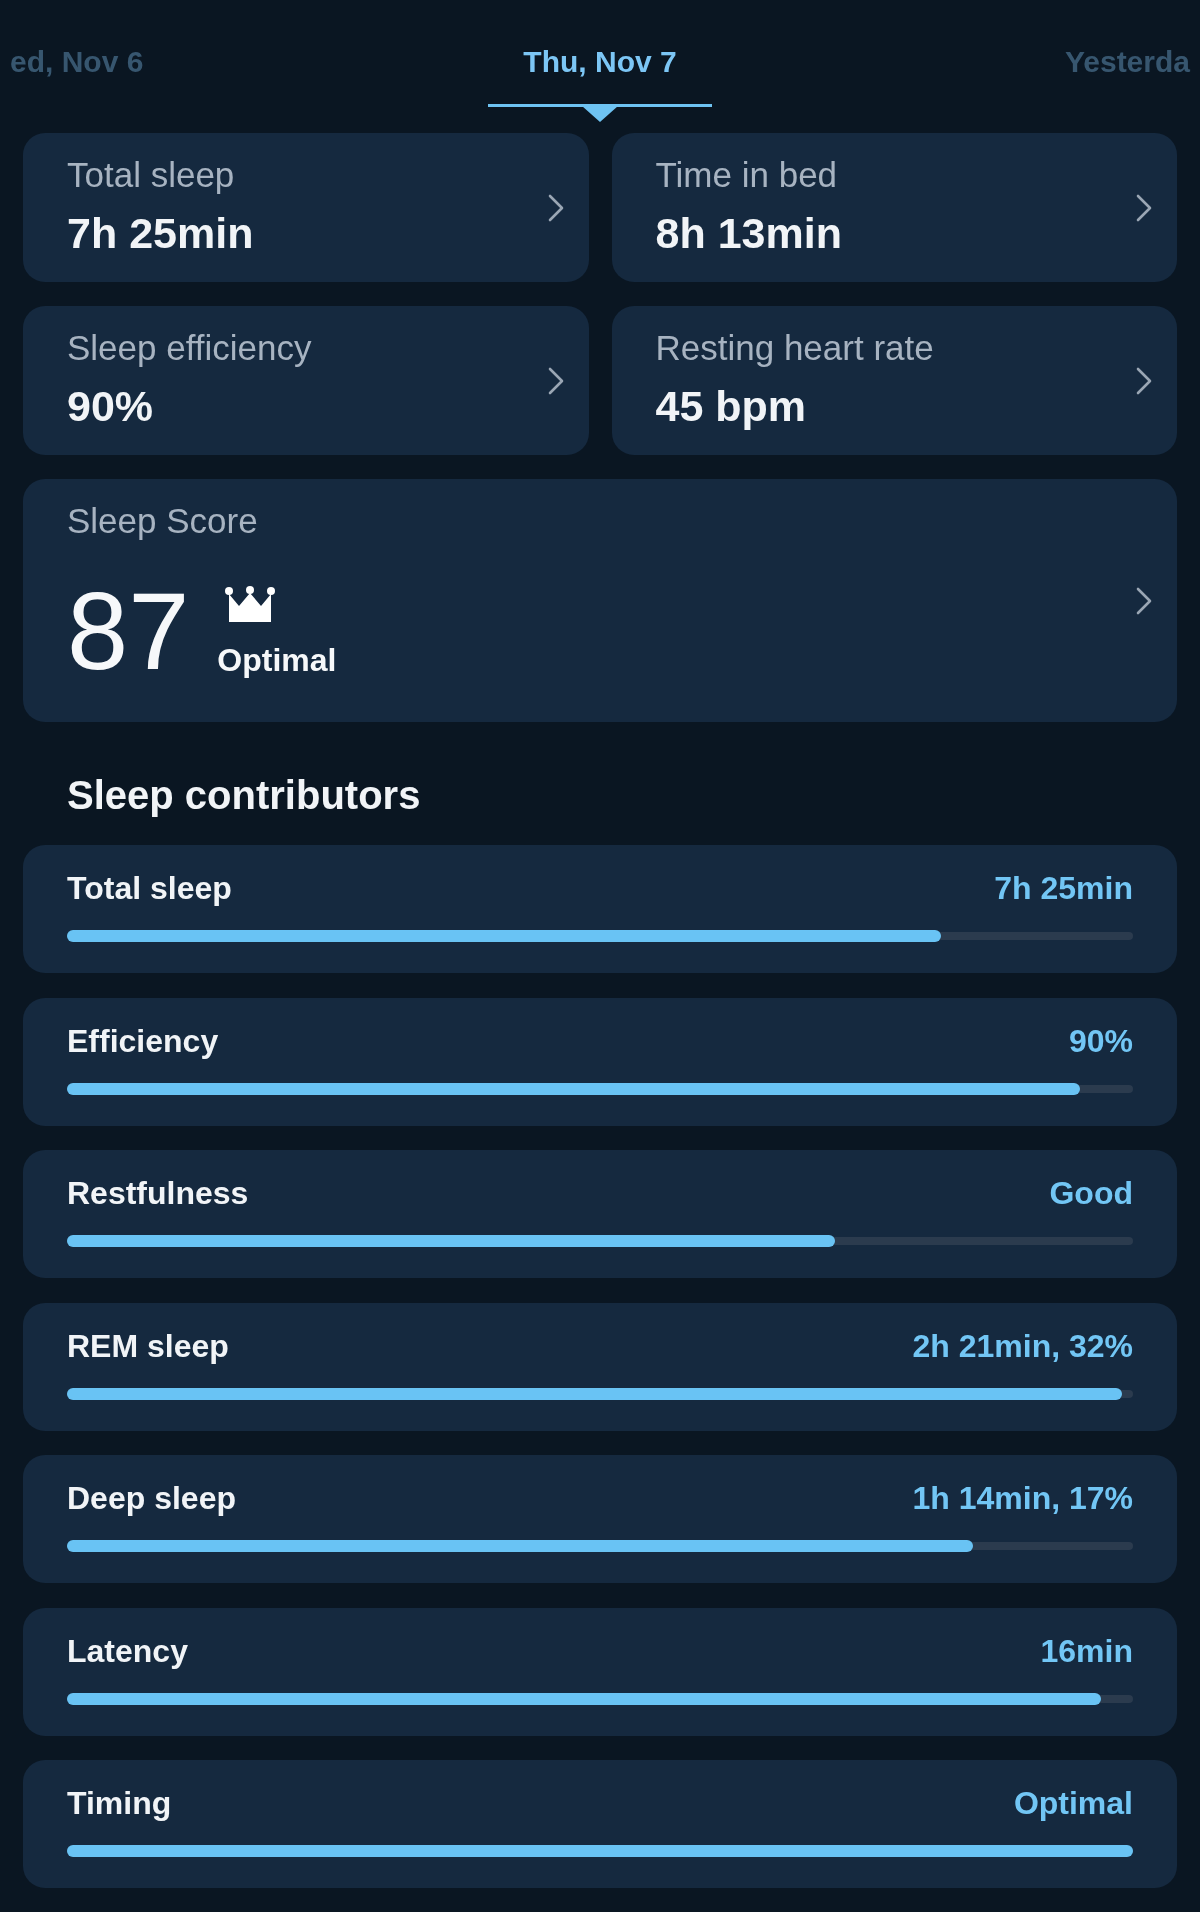  I want to click on contributor-label: Latency, so click(127, 1651).